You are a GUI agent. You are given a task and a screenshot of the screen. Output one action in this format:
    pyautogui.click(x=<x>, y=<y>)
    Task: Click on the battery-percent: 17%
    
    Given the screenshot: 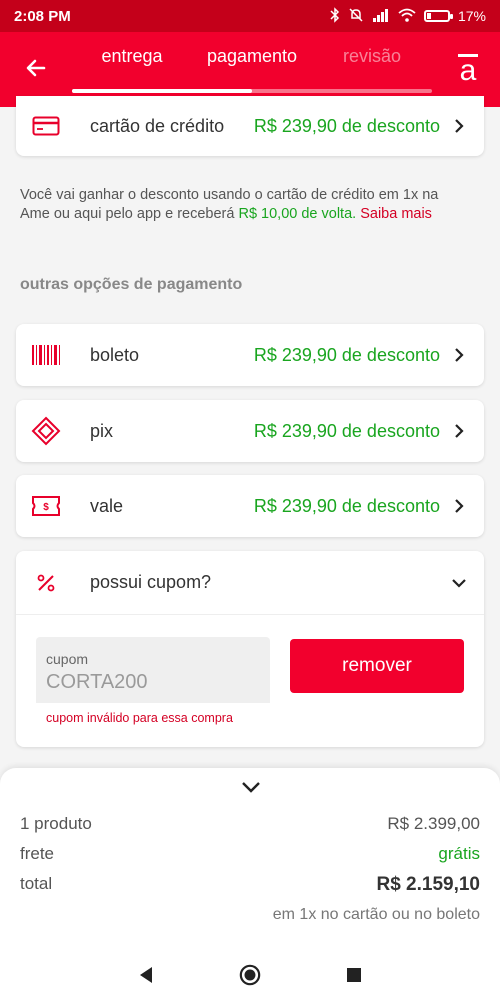 What is the action you would take?
    pyautogui.click(x=471, y=16)
    